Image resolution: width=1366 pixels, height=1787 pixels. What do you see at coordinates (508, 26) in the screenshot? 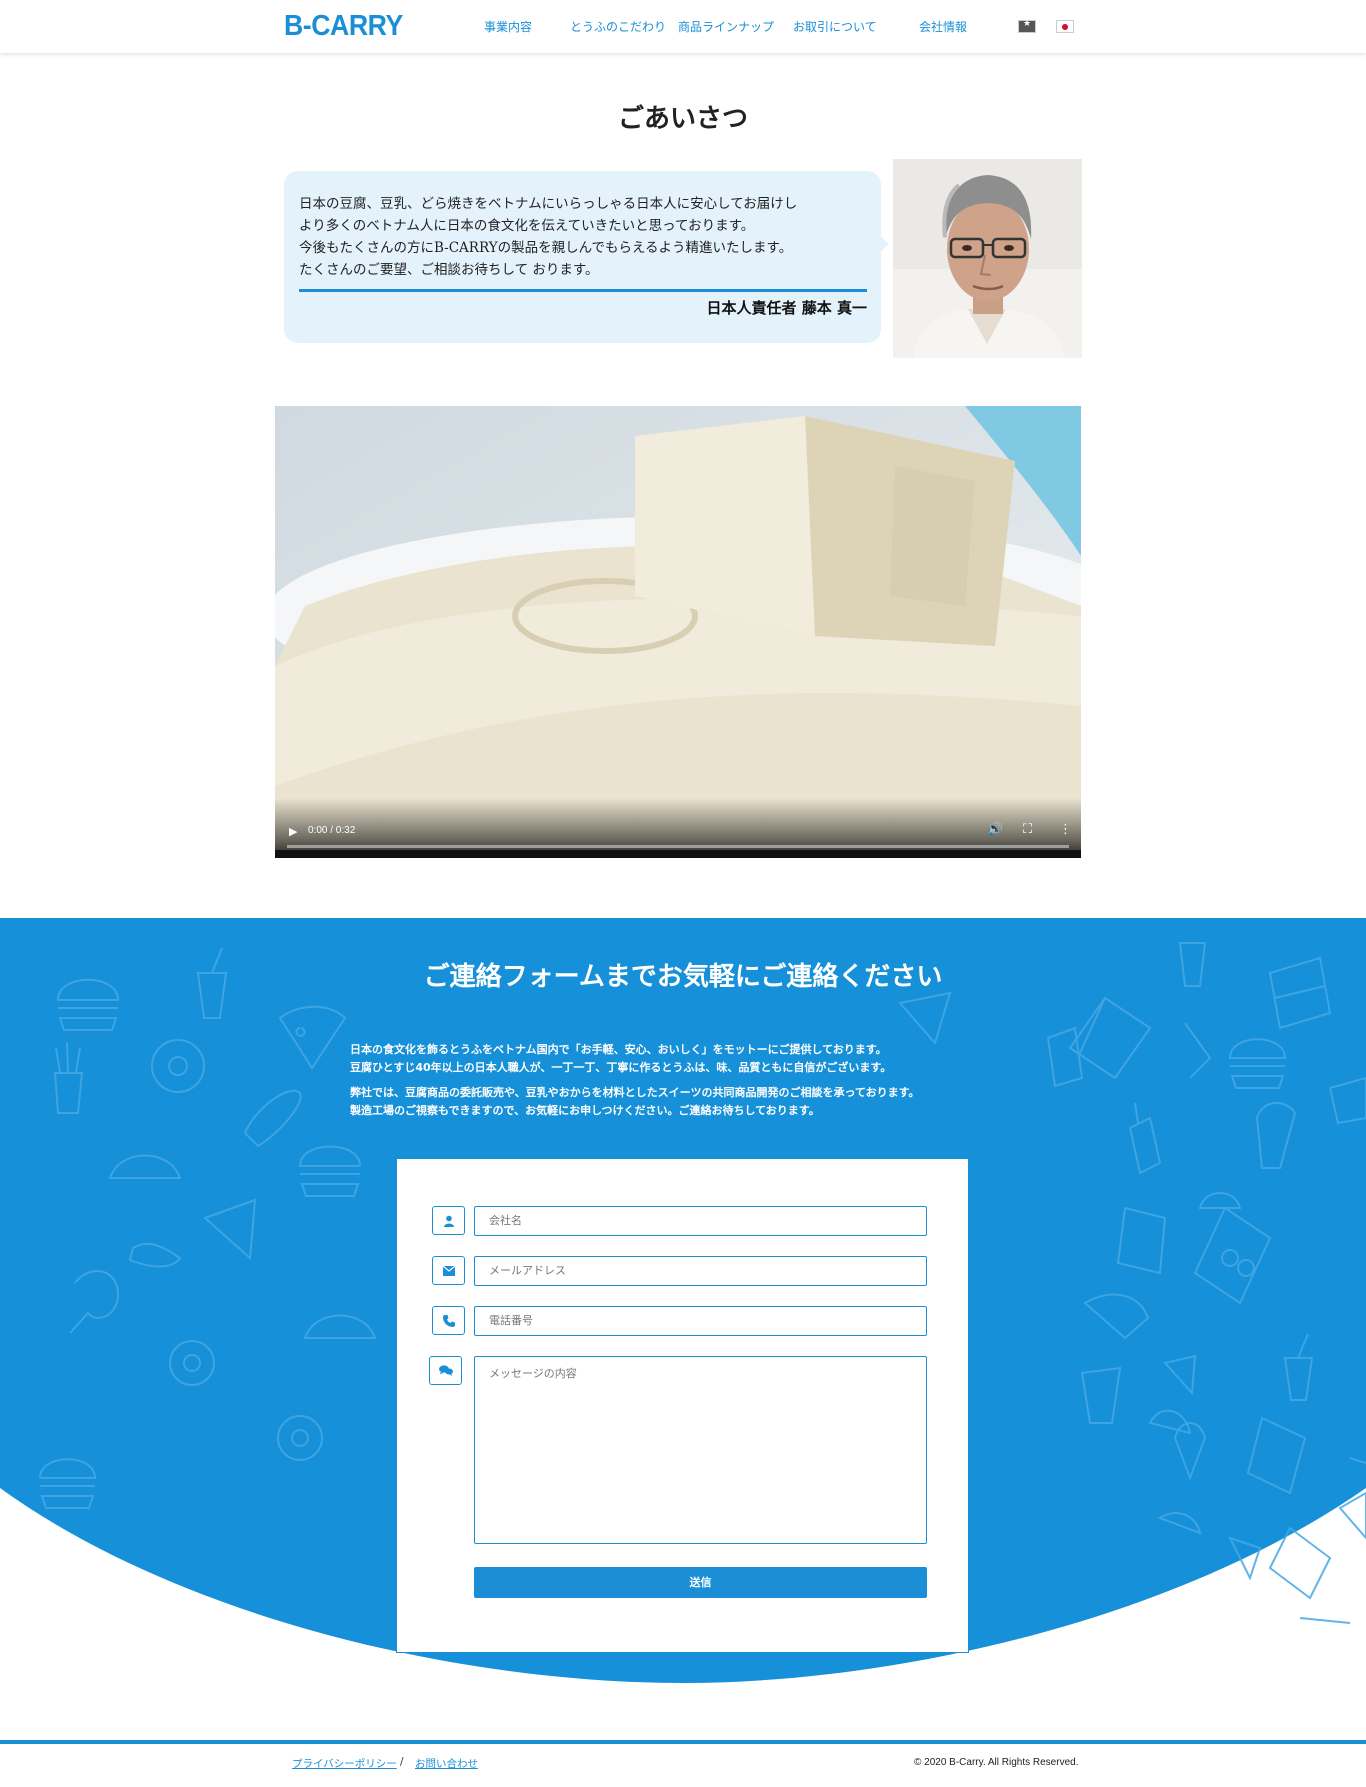
I see `nav-item-business: 事業内容` at bounding box center [508, 26].